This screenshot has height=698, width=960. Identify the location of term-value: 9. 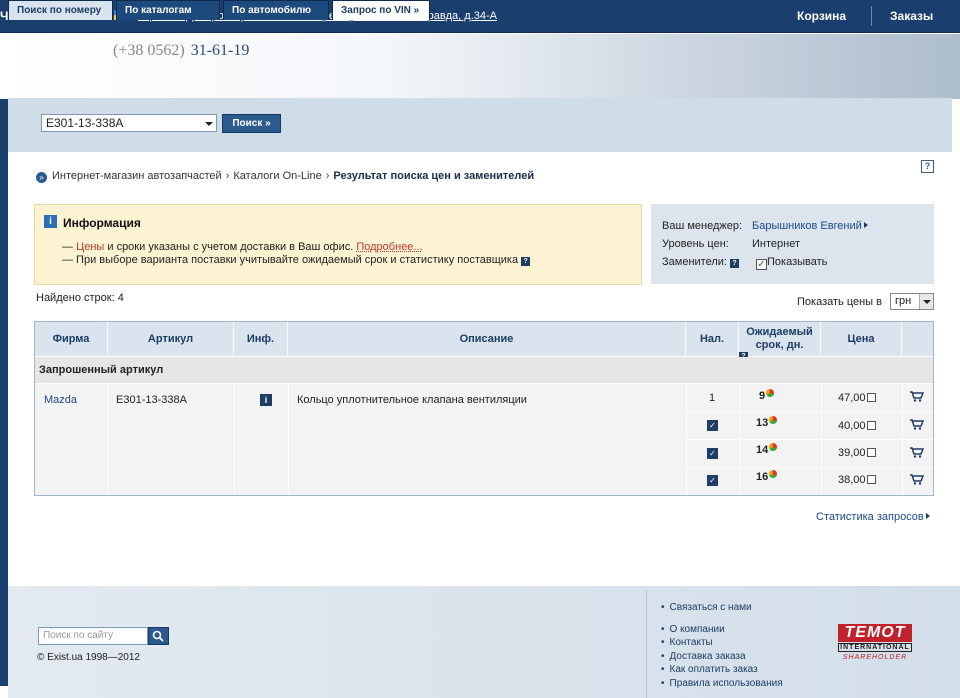
(762, 396).